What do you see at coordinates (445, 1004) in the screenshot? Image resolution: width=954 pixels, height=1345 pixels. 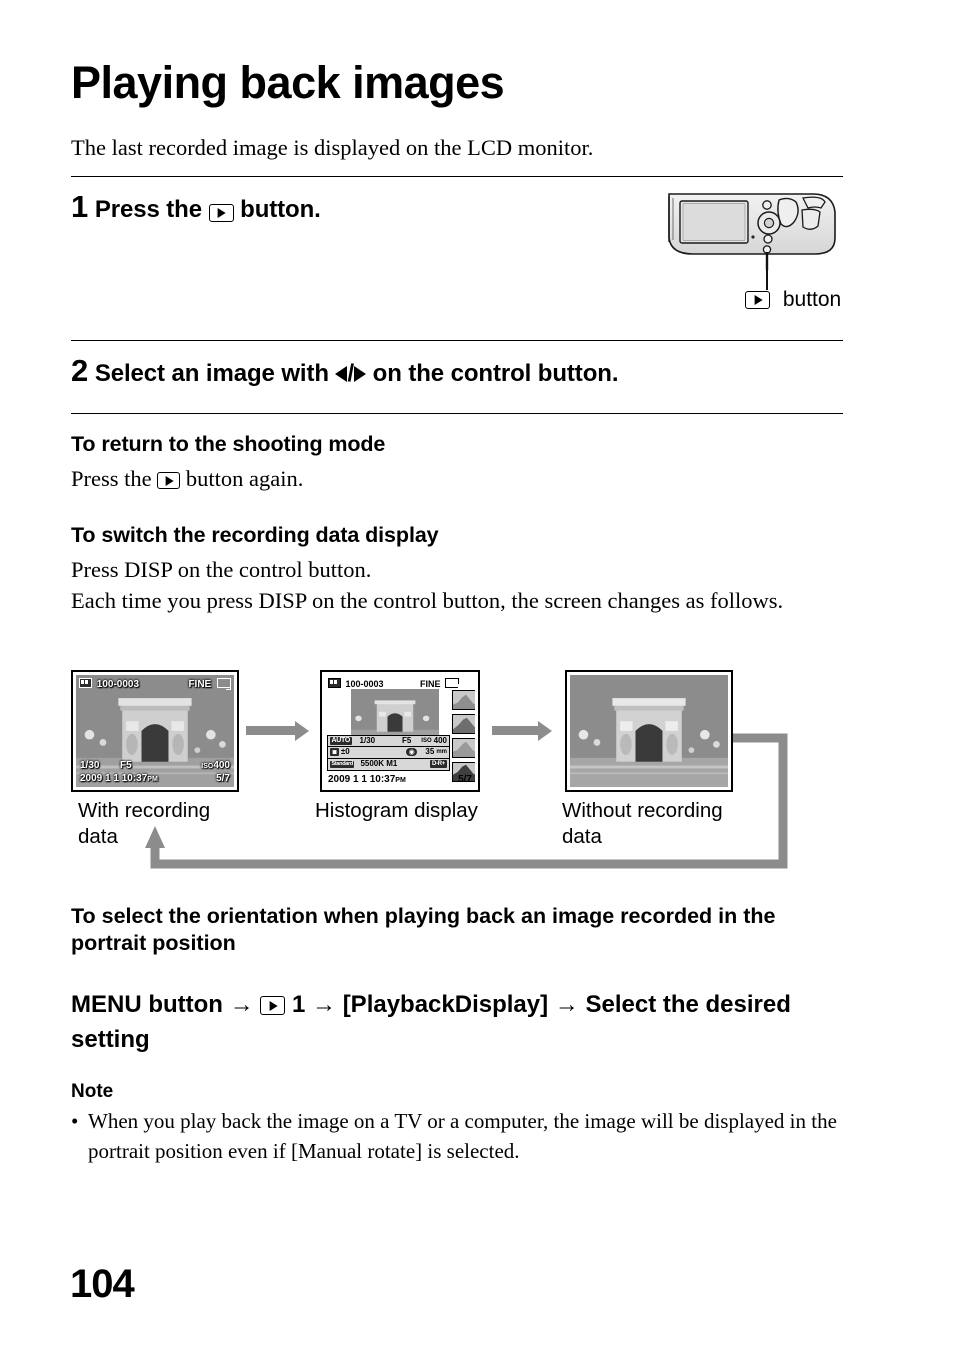 I see `menu-path-part3: [PlaybackDisplay]` at bounding box center [445, 1004].